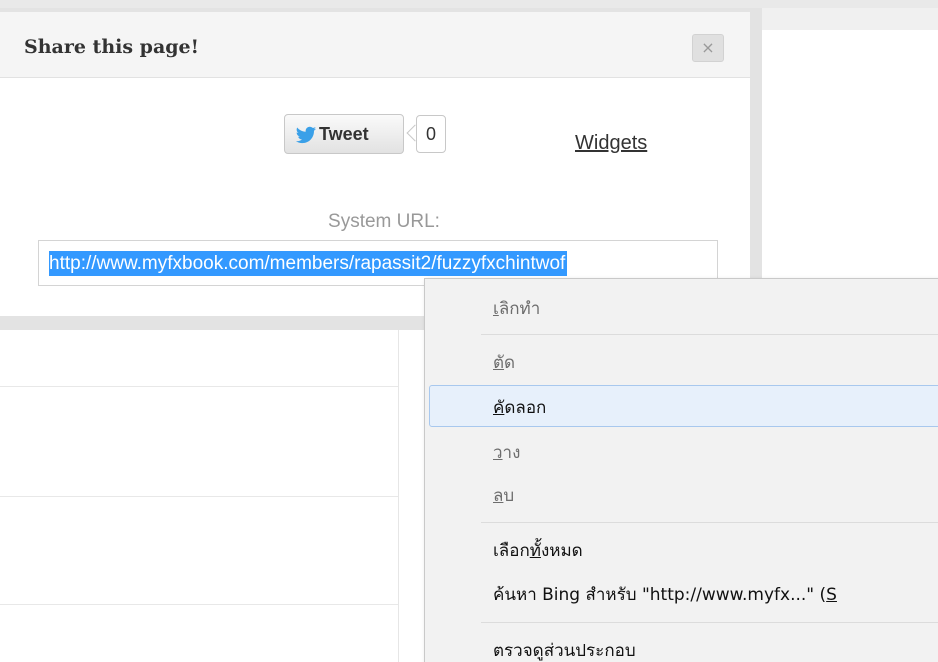 Image resolution: width=938 pixels, height=662 pixels. What do you see at coordinates (850, 19) in the screenshot?
I see `page-side-column` at bounding box center [850, 19].